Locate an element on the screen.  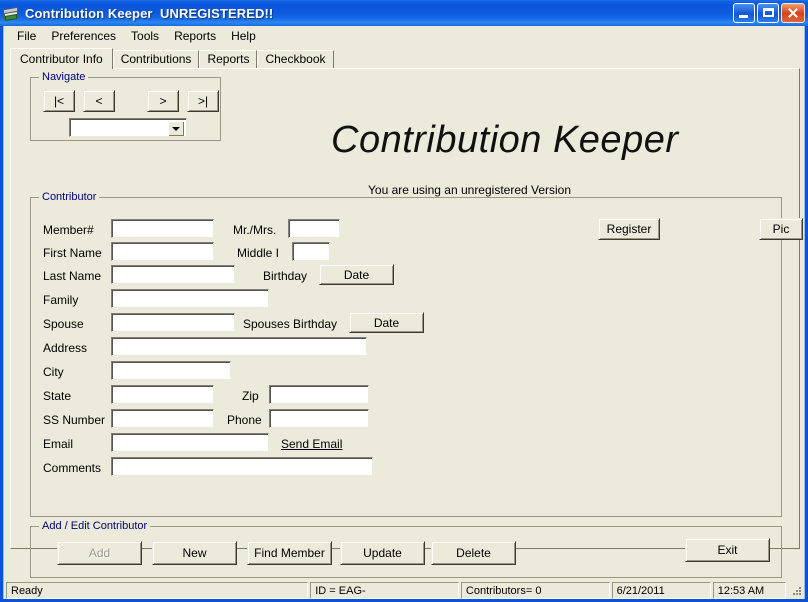
navigate-group: Navigate |< < > >| is located at coordinates (125, 106).